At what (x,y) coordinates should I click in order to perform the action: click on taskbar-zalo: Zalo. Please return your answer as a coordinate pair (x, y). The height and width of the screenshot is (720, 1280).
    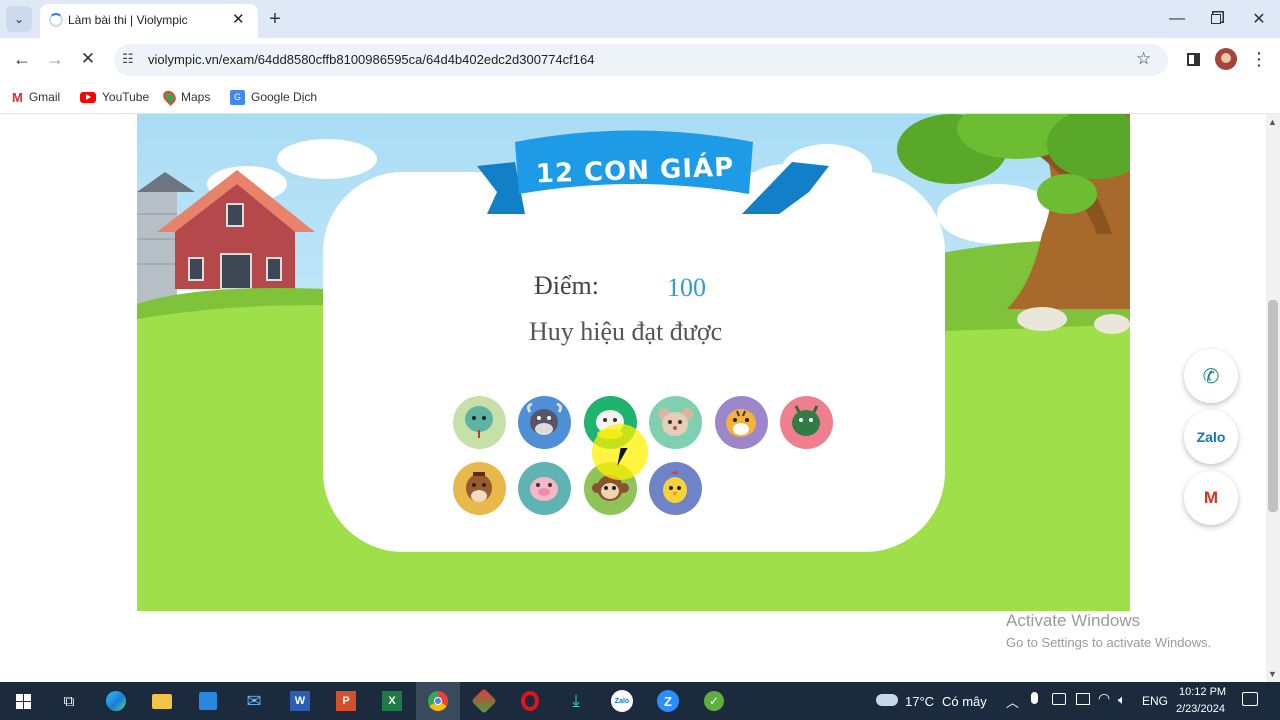
    Looking at the image, I should click on (622, 701).